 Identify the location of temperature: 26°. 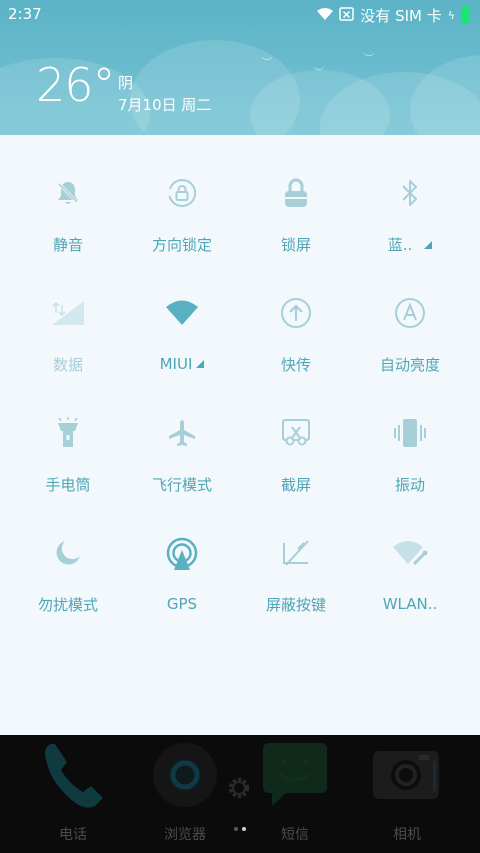
(76, 85).